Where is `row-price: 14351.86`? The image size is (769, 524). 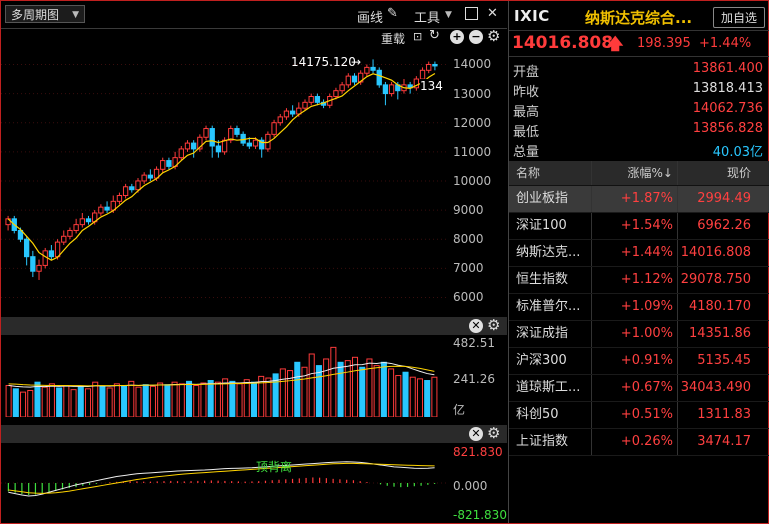
row-price: 14351.86 is located at coordinates (719, 333).